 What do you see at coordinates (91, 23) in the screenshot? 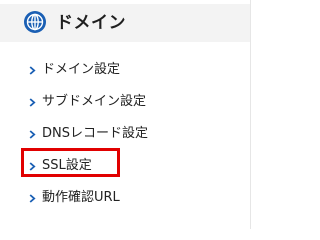
I see `sidebar-title: ドメイン` at bounding box center [91, 23].